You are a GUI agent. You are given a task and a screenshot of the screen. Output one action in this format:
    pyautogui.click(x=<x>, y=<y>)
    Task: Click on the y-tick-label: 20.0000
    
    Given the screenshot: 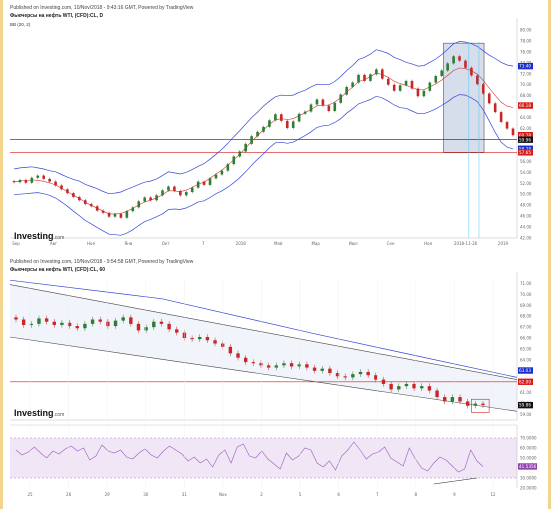 What is the action you would take?
    pyautogui.click(x=528, y=488)
    